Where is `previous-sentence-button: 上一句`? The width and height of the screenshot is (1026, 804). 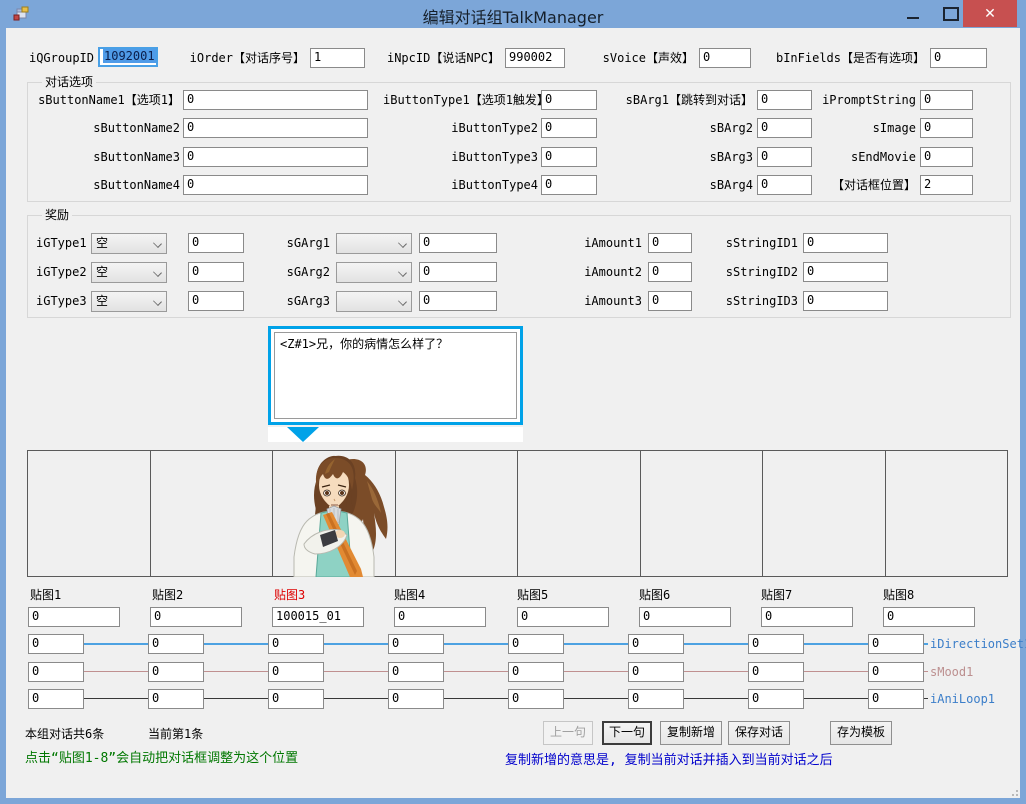
previous-sentence-button: 上一句 is located at coordinates (568, 733).